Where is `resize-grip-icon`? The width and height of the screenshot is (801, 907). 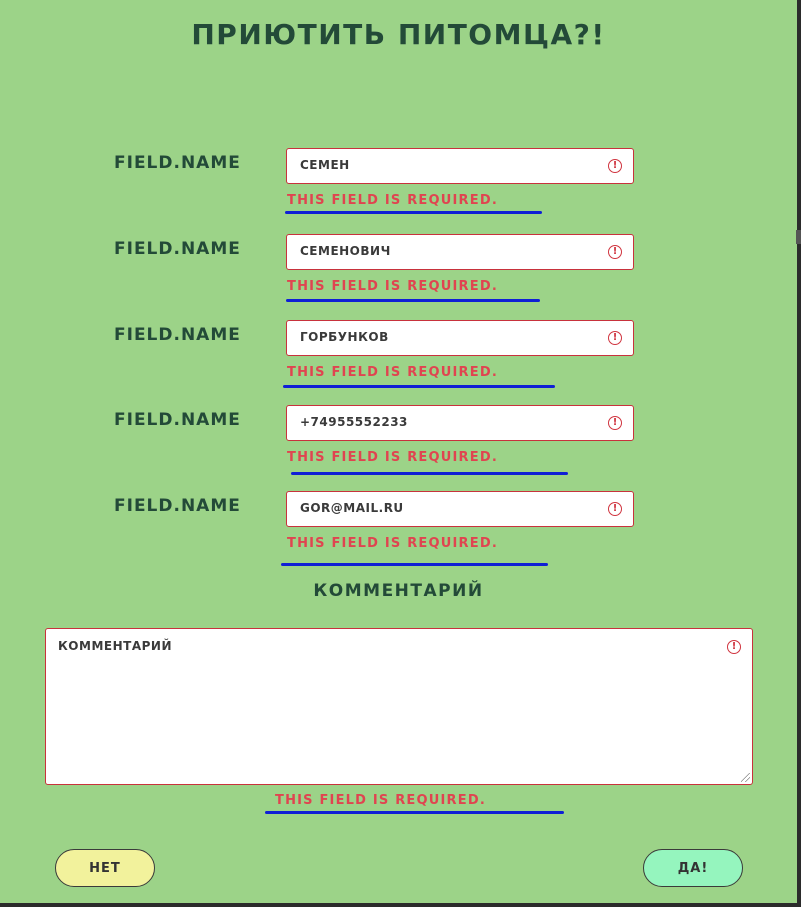
resize-grip-icon is located at coordinates (745, 777).